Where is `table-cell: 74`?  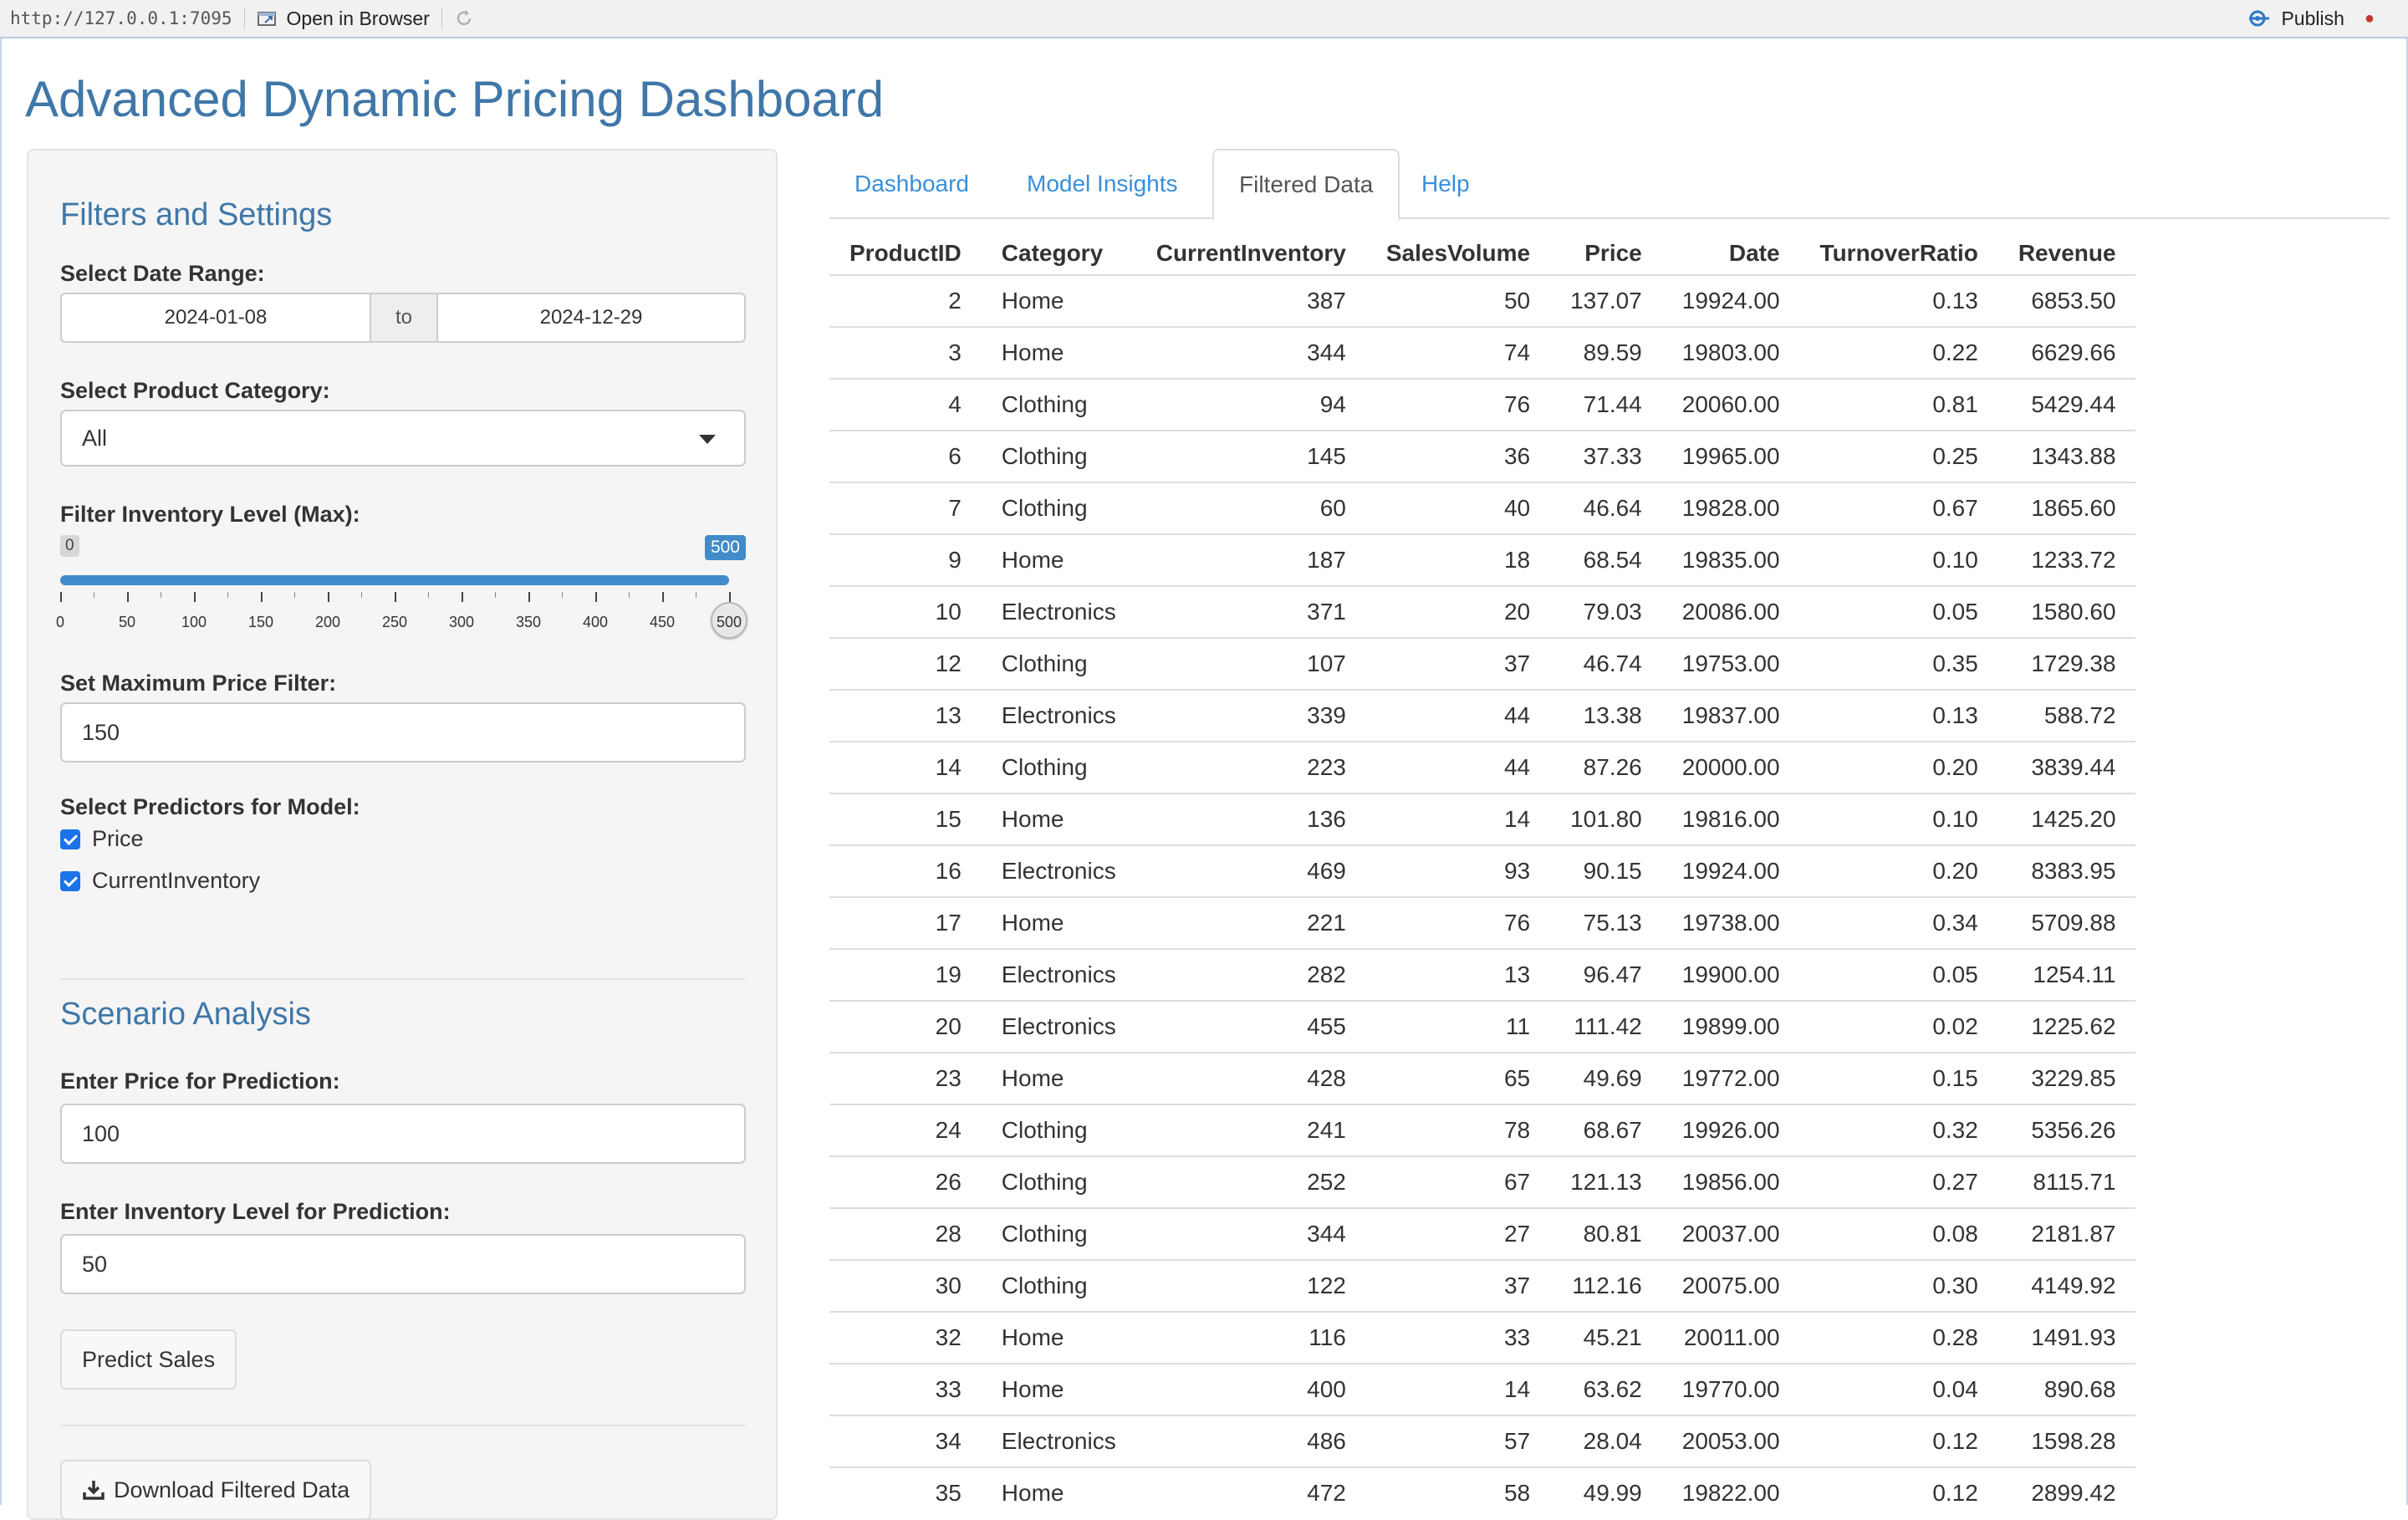
table-cell: 74 is located at coordinates (1458, 352).